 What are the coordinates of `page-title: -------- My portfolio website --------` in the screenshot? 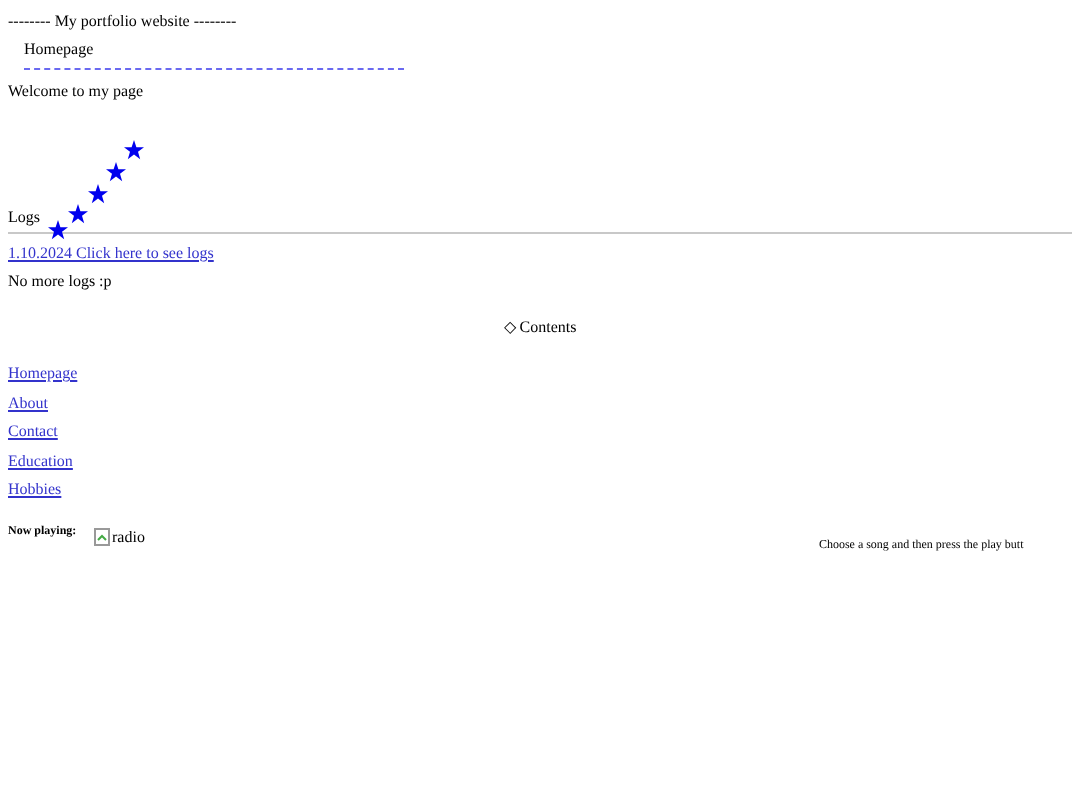 It's located at (122, 22).